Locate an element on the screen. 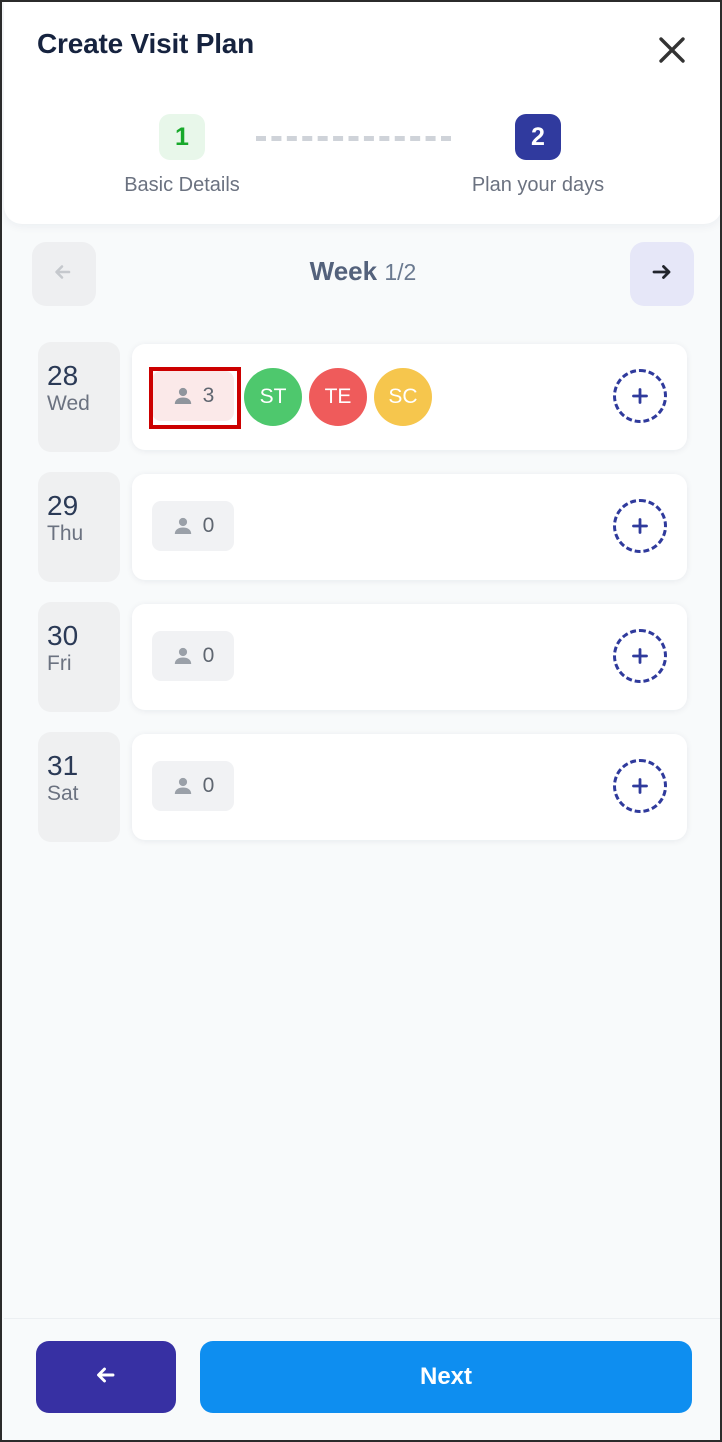 The height and width of the screenshot is (1442, 722). day-row: 29 Thu 0 is located at coordinates (361, 527).